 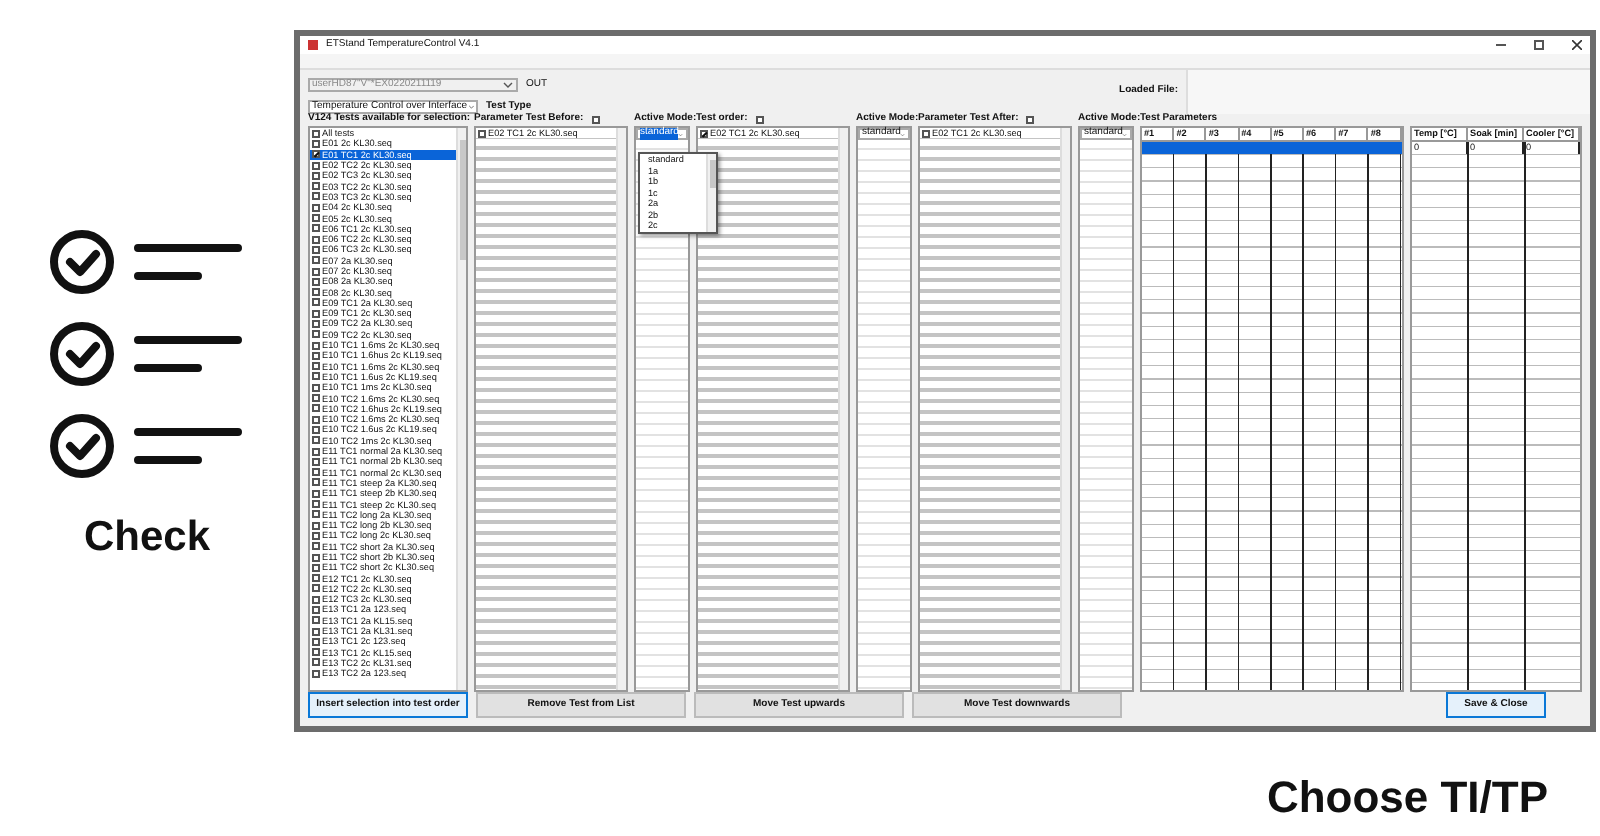 I want to click on close-icon, so click(x=1577, y=45).